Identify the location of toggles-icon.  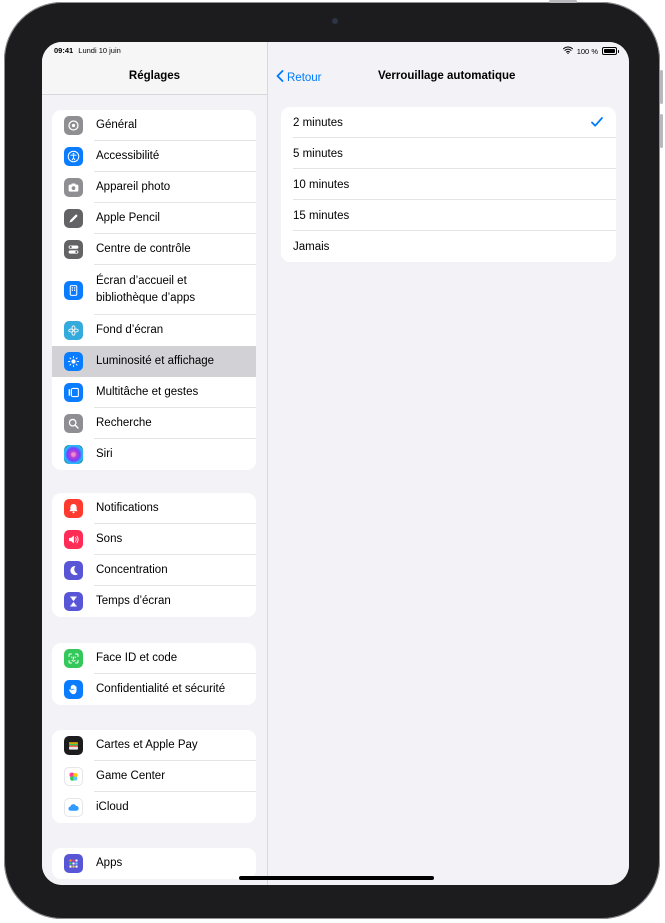
(73, 249).